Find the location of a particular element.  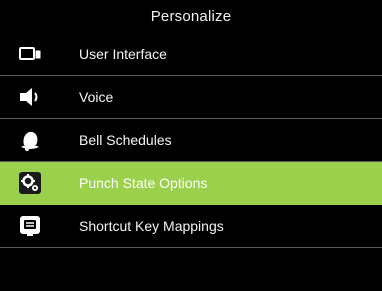

menu-item-label: Shortcut Key Mappings is located at coordinates (151, 226).